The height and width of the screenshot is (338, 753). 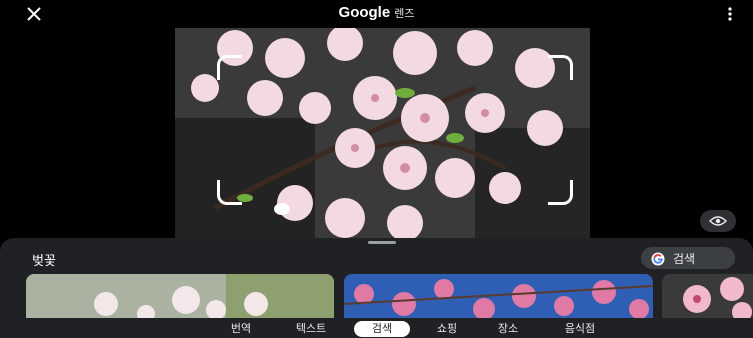 I want to click on drag-handle, so click(x=382, y=242).